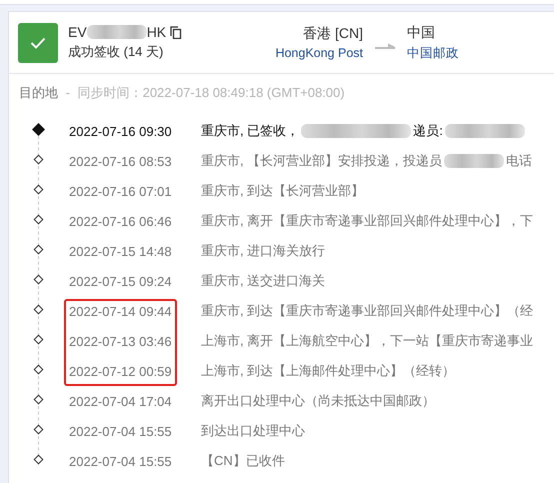 The image size is (554, 483). Describe the element at coordinates (433, 53) in the screenshot. I see `destination-carrier-link: 中国邮政` at that location.